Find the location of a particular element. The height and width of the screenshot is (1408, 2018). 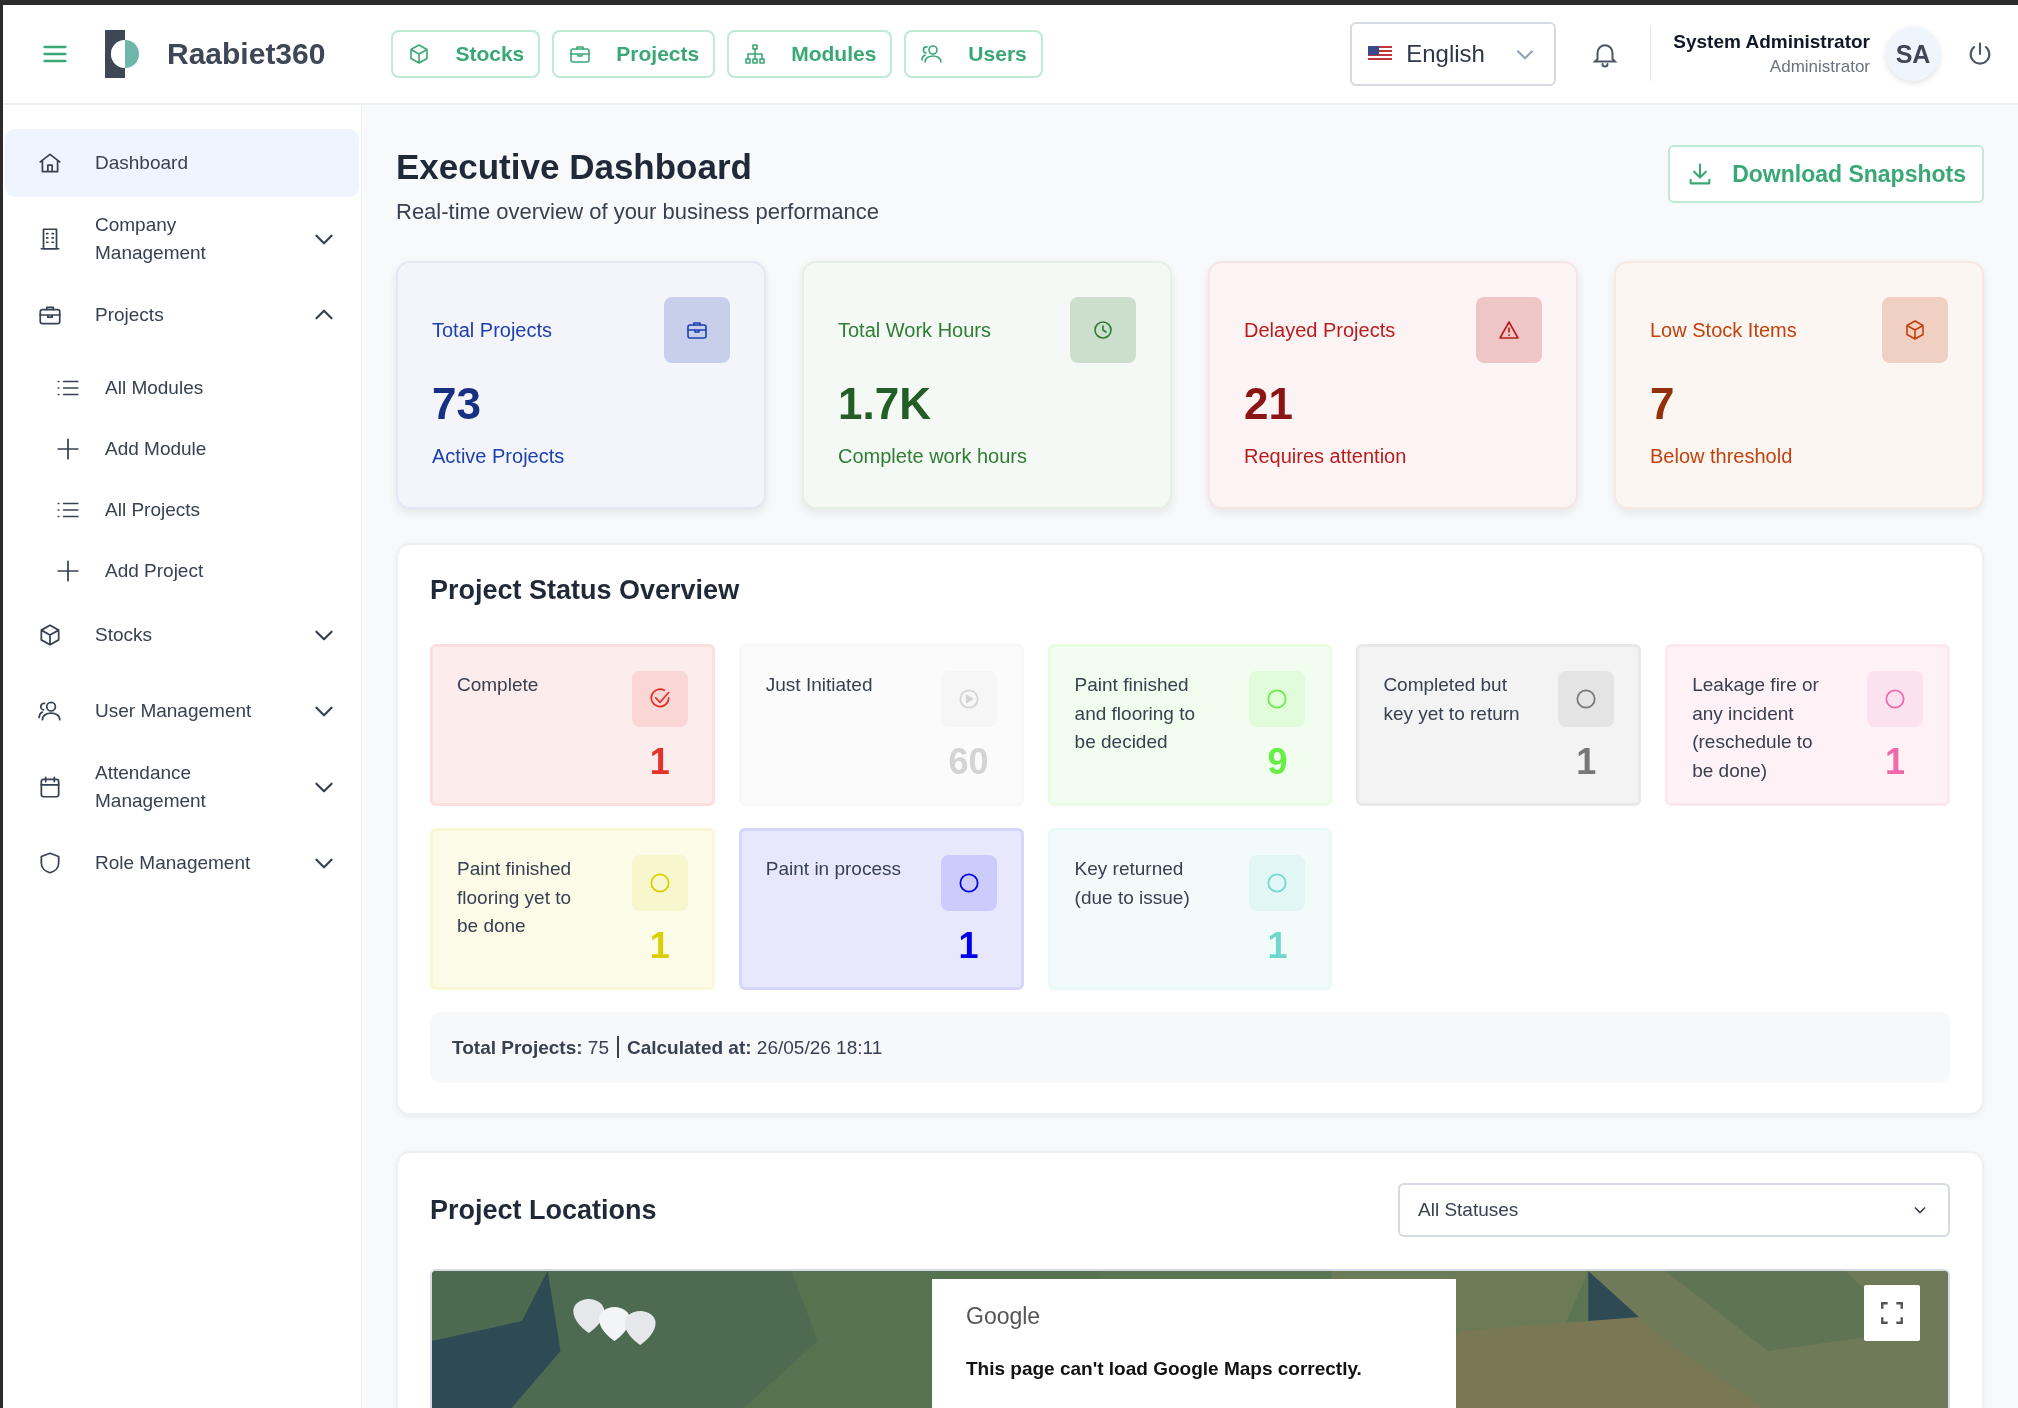

status-label: Complete is located at coordinates (498, 685).